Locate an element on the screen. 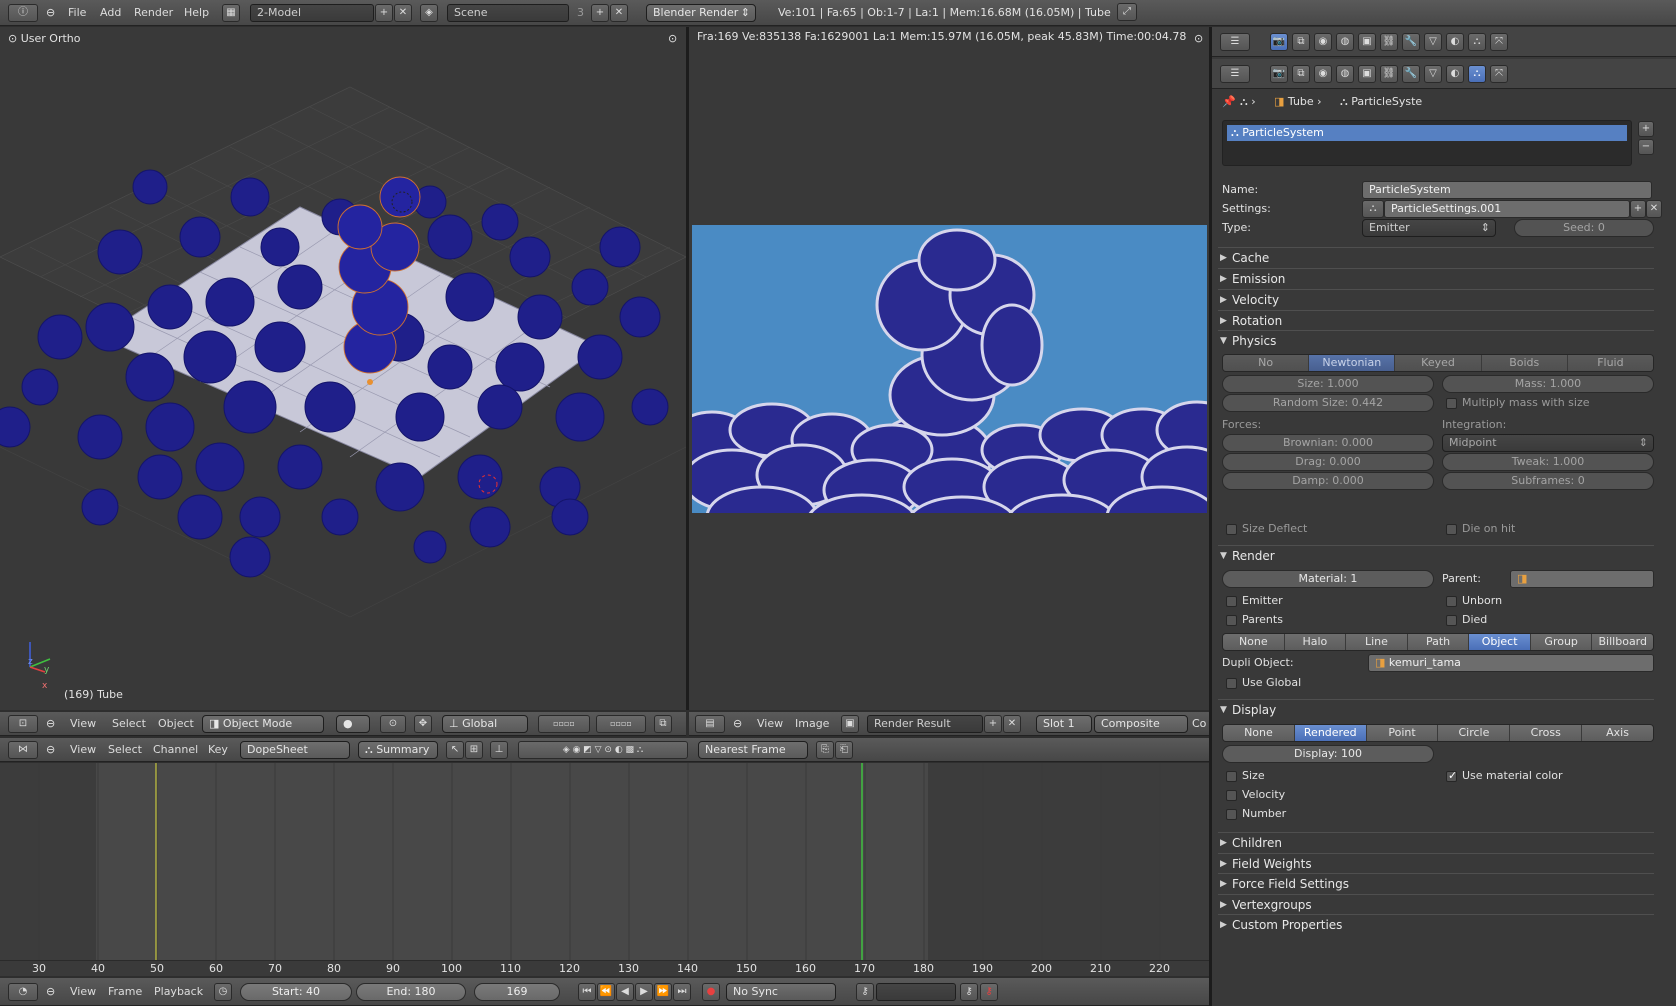 This screenshot has height=1006, width=1676. name-field: ParticleSystem is located at coordinates (1507, 190).